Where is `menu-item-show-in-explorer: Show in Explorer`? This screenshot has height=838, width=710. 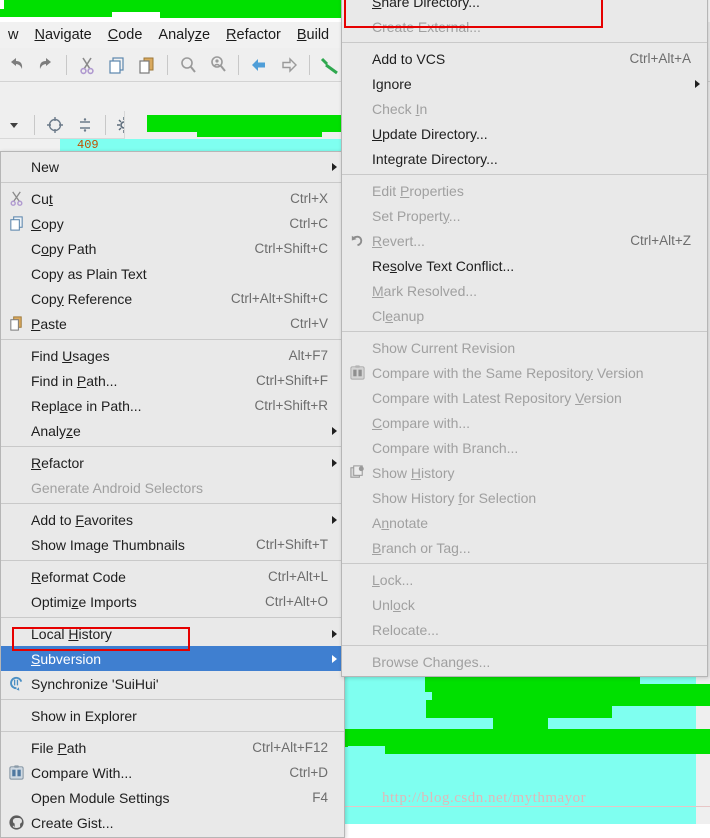 menu-item-show-in-explorer: Show in Explorer is located at coordinates (172, 715).